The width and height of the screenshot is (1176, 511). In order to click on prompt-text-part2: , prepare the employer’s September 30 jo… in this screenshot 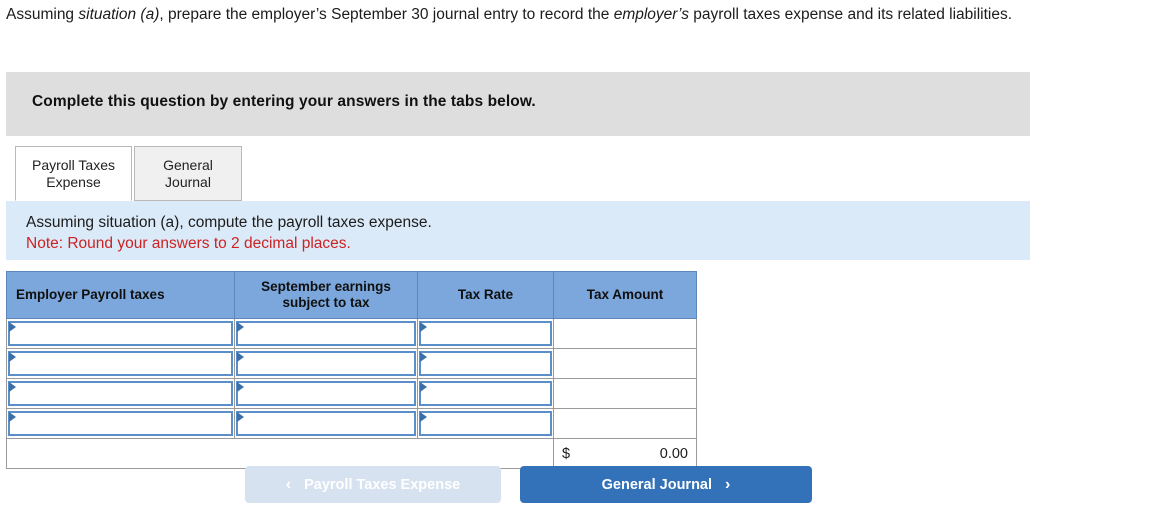, I will do `click(386, 14)`.